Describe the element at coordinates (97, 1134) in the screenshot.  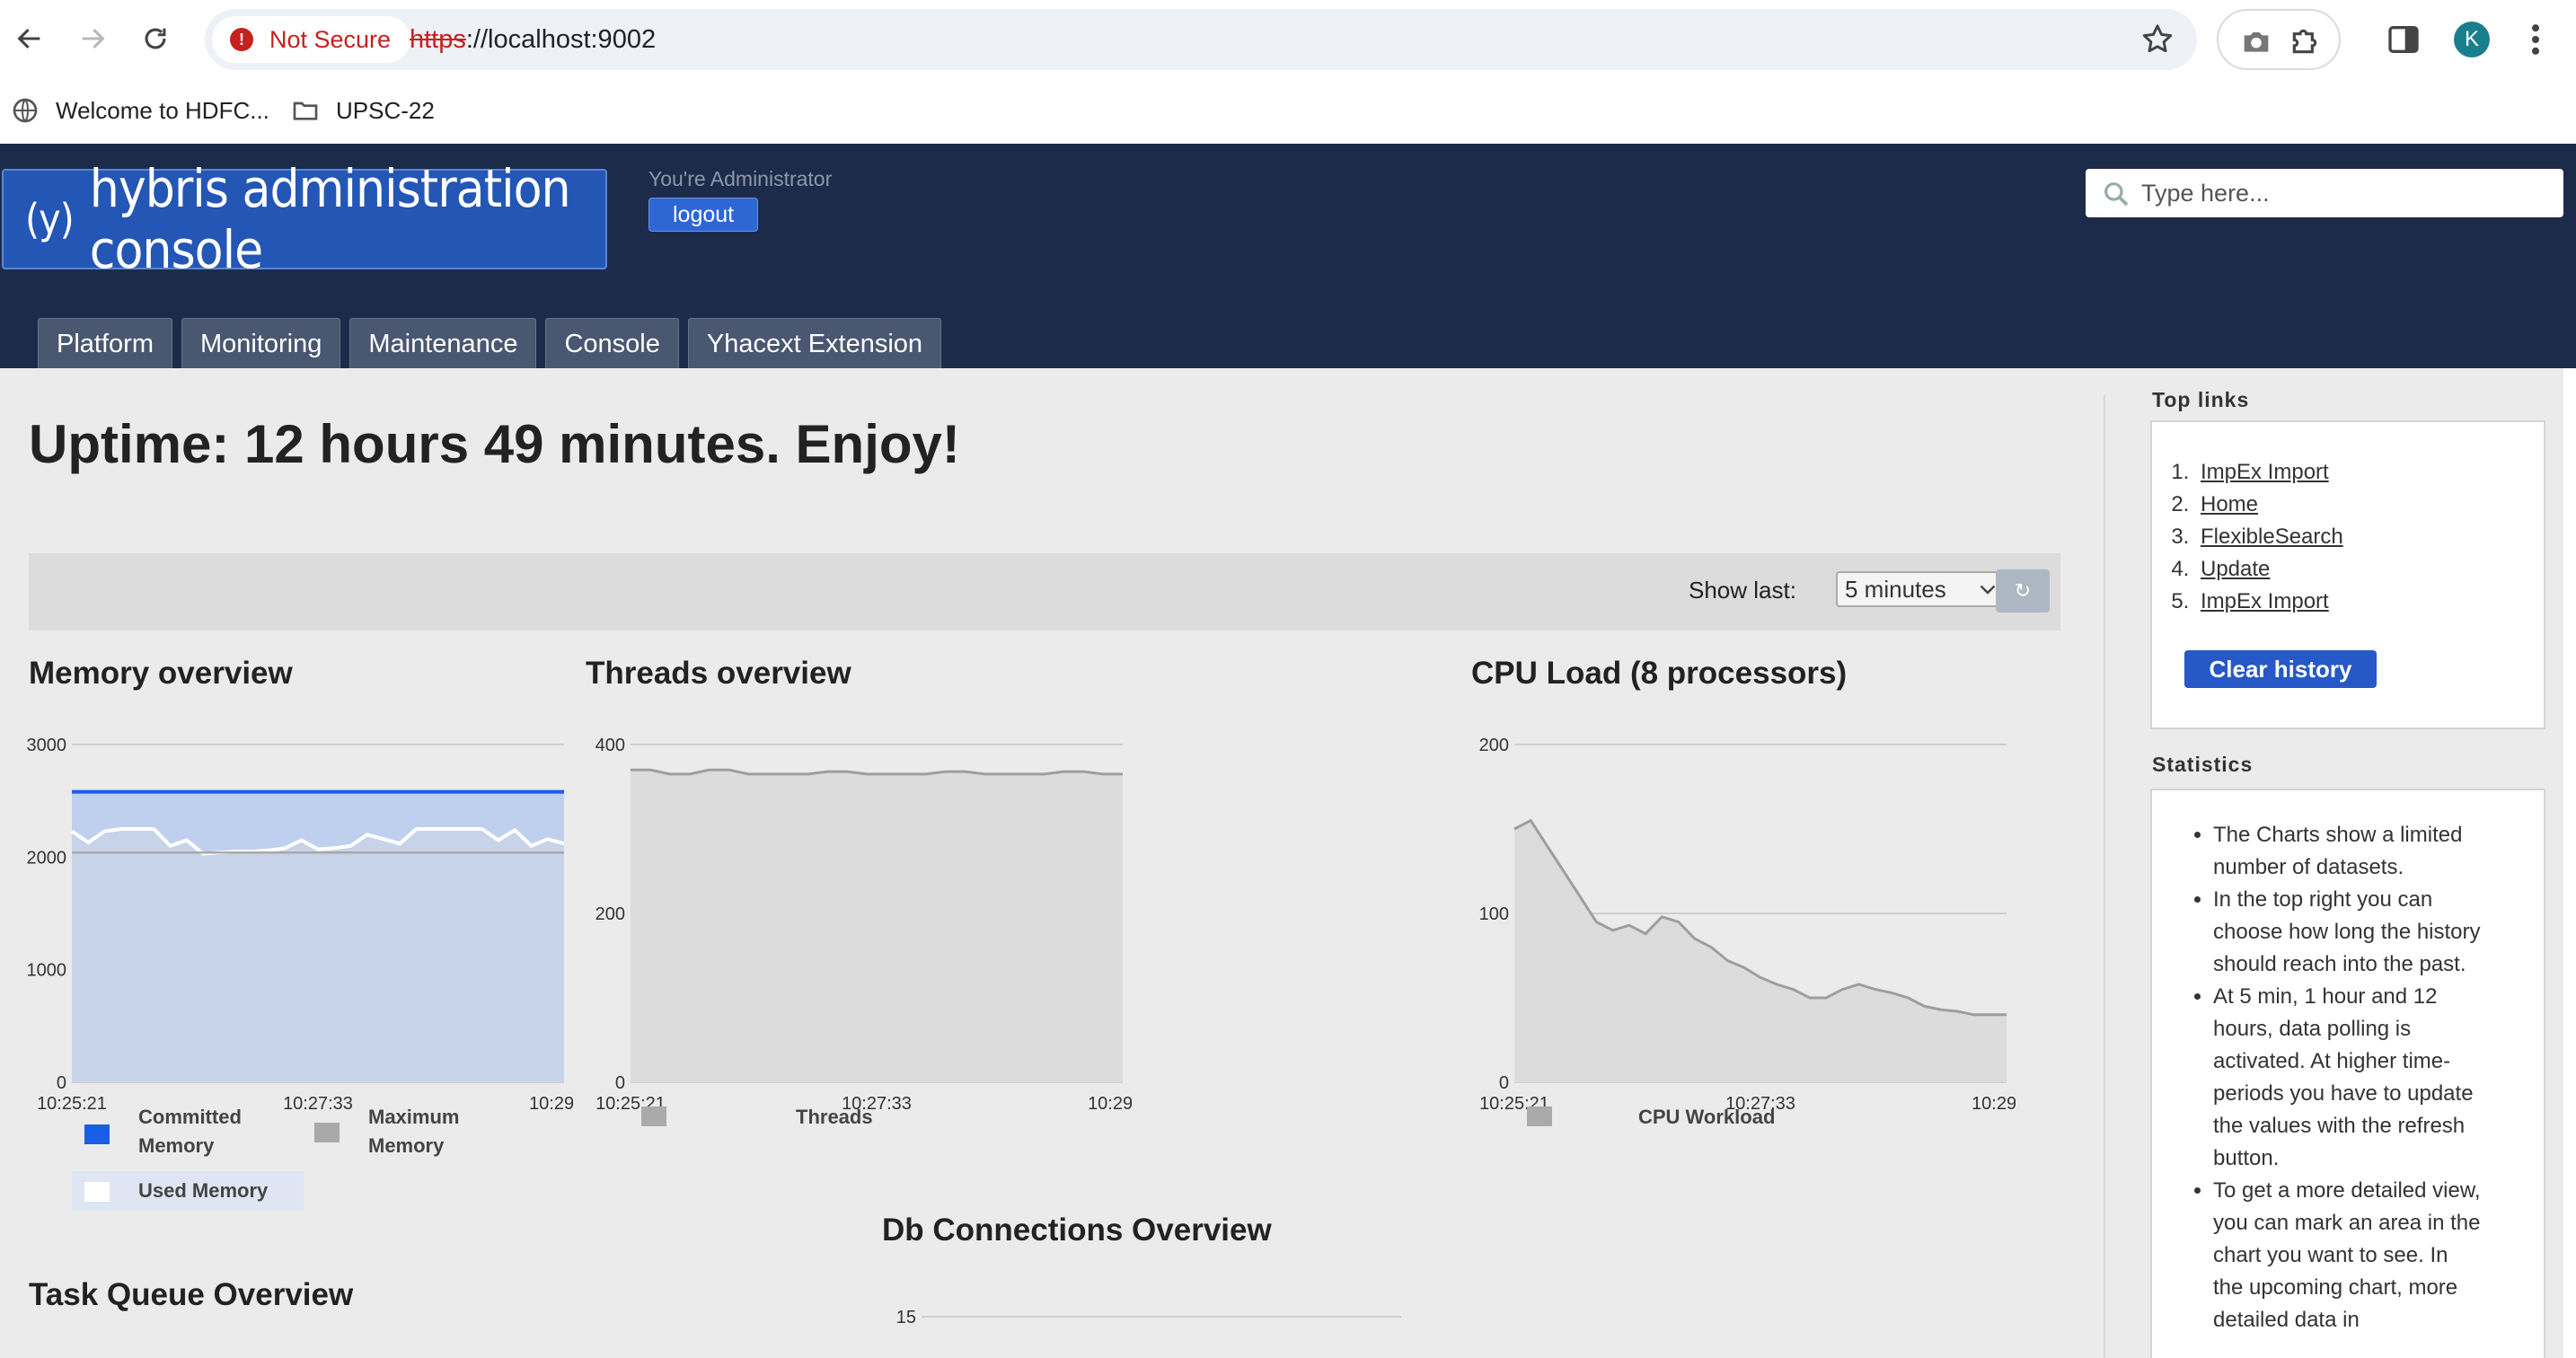
I see `legend-swatch-committed` at that location.